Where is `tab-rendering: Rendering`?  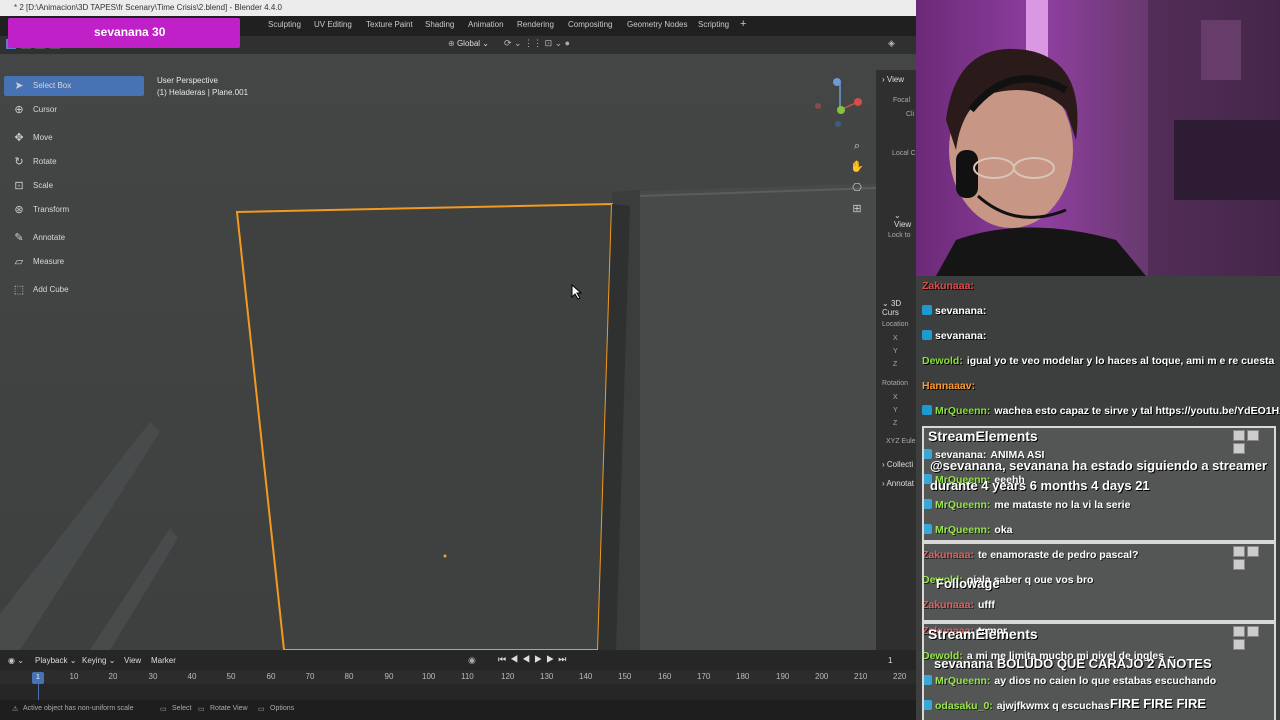 tab-rendering: Rendering is located at coordinates (535, 24).